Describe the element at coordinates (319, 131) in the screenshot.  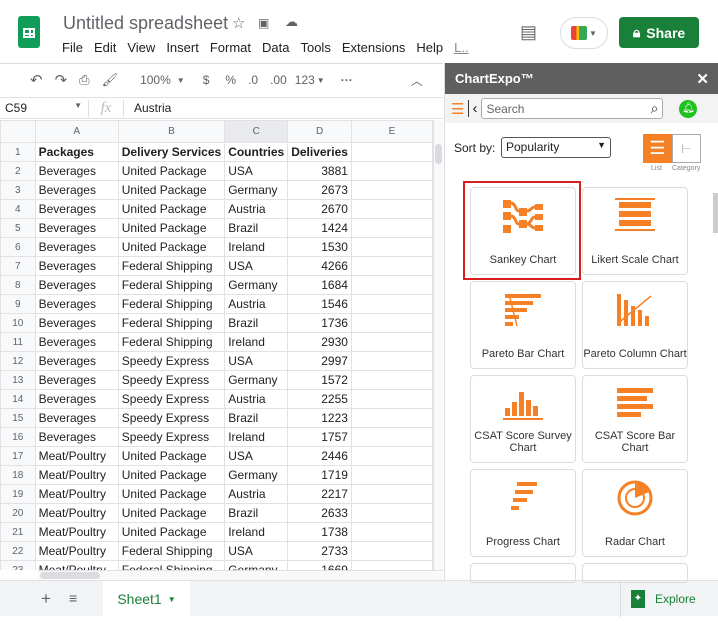
I see `column-header: D` at that location.